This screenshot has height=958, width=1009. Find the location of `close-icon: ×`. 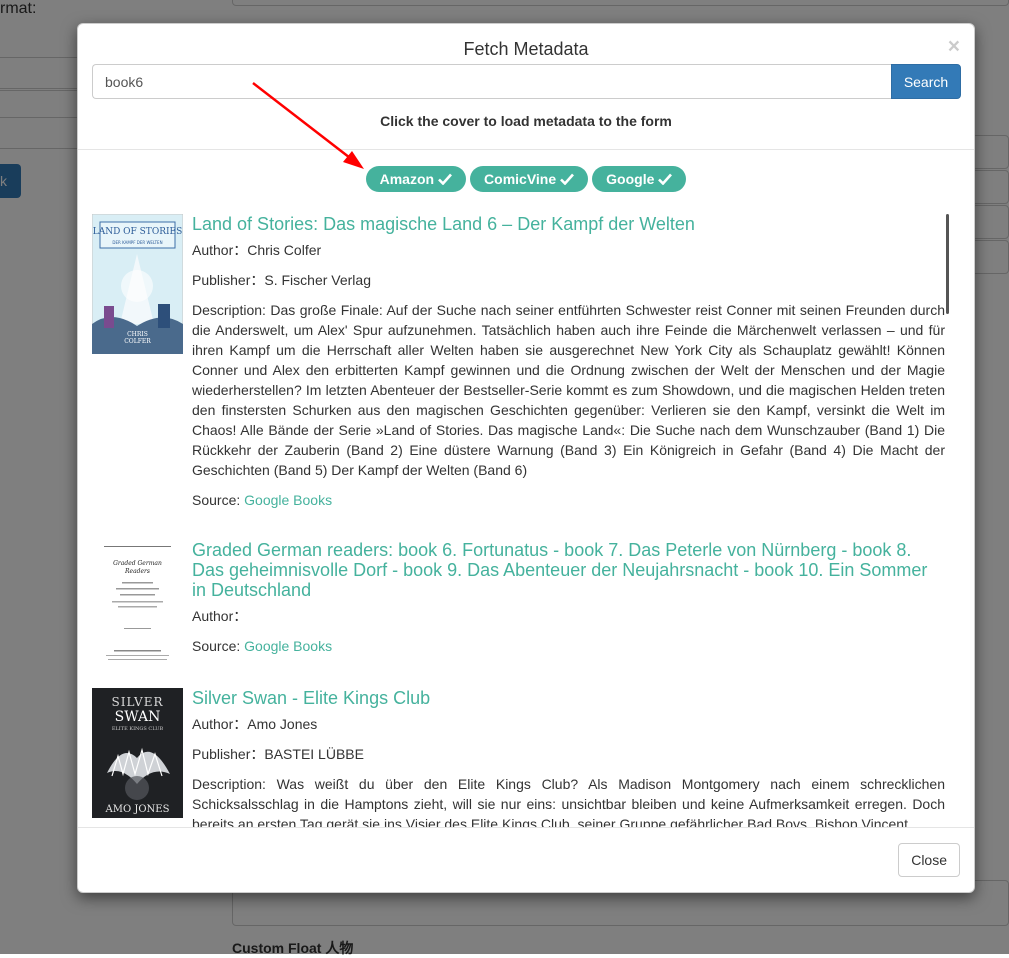

close-icon: × is located at coordinates (954, 46).